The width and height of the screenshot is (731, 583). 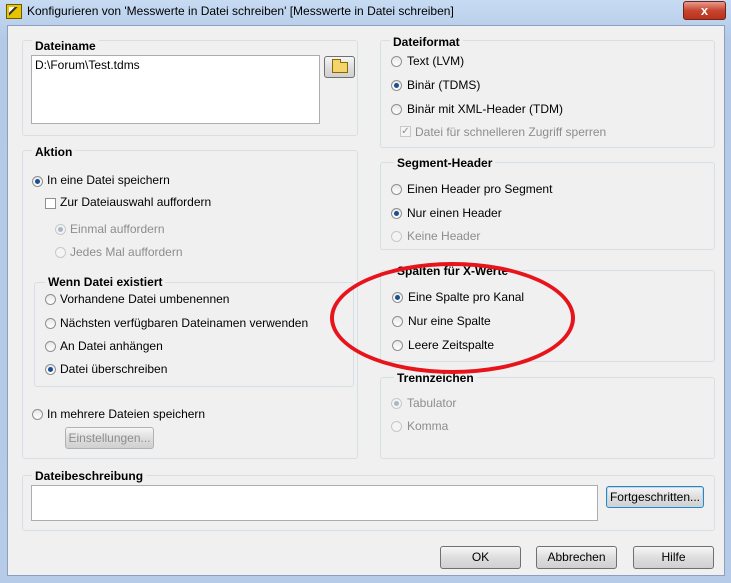 I want to click on radio-ask-each, so click(x=60, y=252).